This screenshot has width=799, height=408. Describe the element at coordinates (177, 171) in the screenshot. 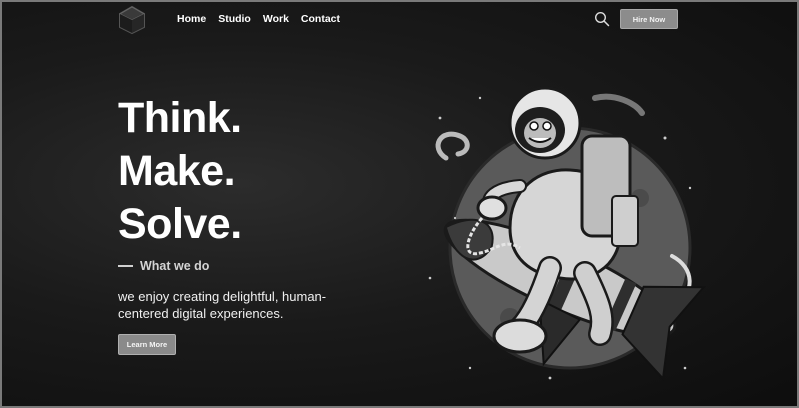

I see `hero-title-line-2: Make.` at that location.